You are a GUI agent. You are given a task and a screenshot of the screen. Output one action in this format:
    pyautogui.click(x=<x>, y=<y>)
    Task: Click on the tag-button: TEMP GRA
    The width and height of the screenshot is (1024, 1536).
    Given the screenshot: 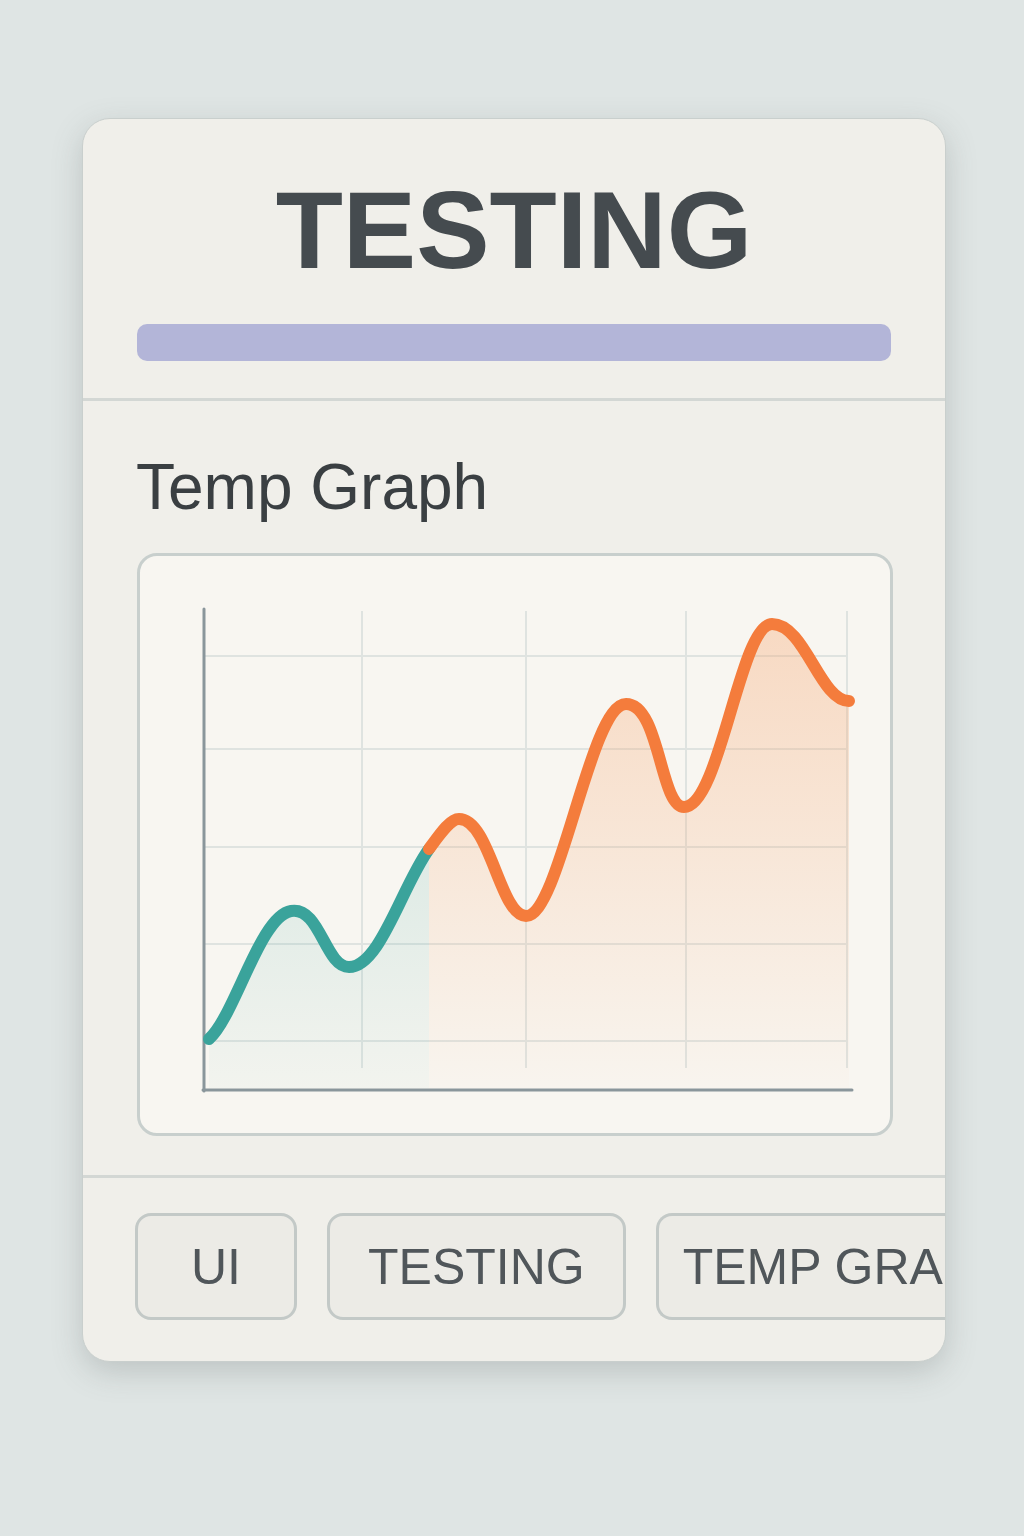 What is the action you would take?
    pyautogui.click(x=800, y=1266)
    